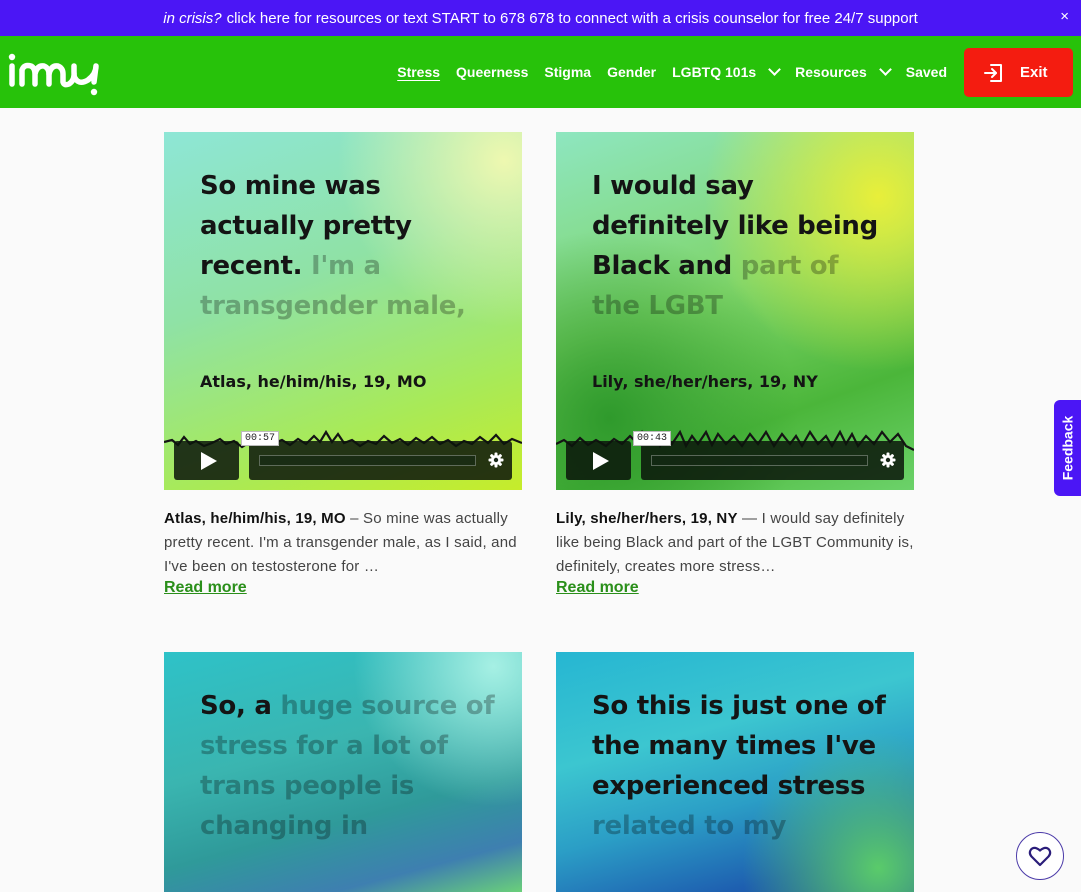  I want to click on time-tooltip: 00:57, so click(260, 438).